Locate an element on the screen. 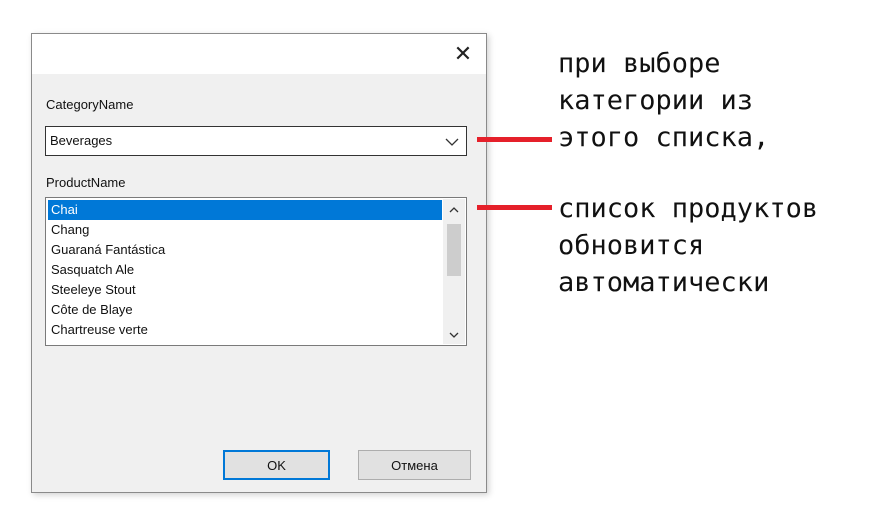  cancel-button: Отмена is located at coordinates (414, 465).